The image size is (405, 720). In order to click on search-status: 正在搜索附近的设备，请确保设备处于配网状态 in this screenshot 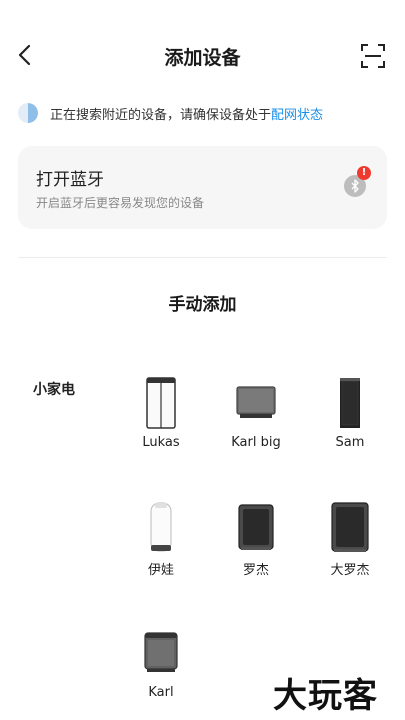, I will do `click(170, 113)`.